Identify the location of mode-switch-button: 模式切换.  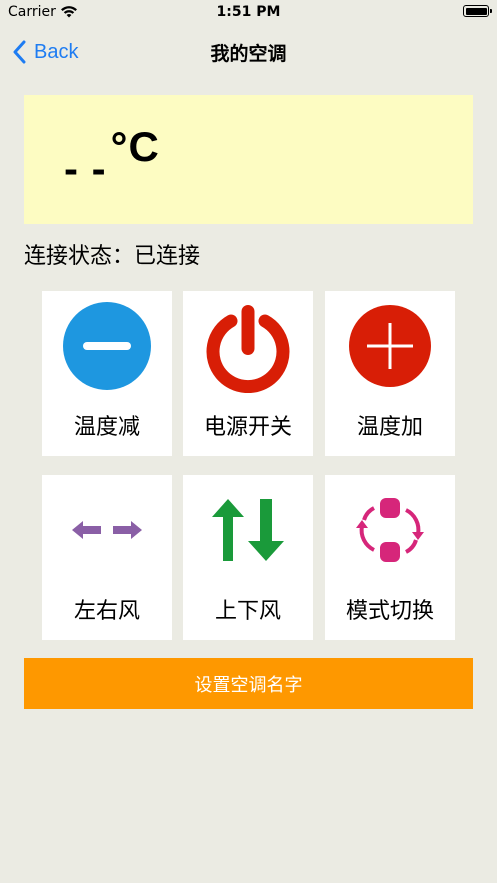
(390, 557).